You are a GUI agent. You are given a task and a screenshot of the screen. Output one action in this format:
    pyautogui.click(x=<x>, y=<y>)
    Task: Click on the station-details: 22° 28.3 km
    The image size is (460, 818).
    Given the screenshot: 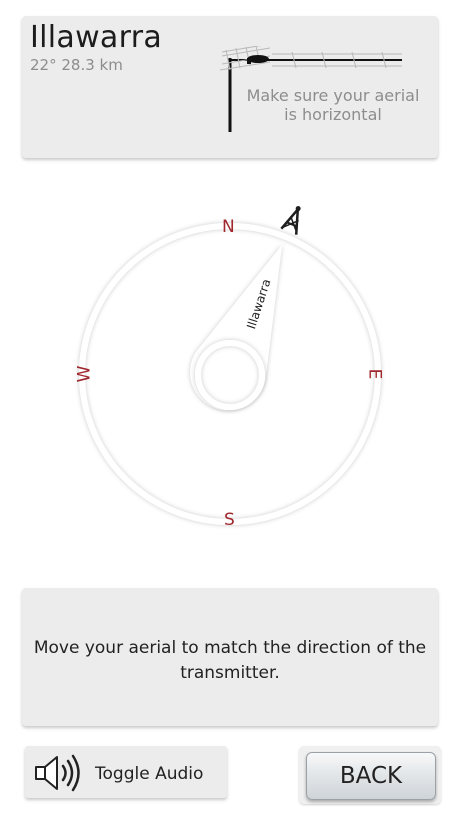 What is the action you would take?
    pyautogui.click(x=76, y=65)
    